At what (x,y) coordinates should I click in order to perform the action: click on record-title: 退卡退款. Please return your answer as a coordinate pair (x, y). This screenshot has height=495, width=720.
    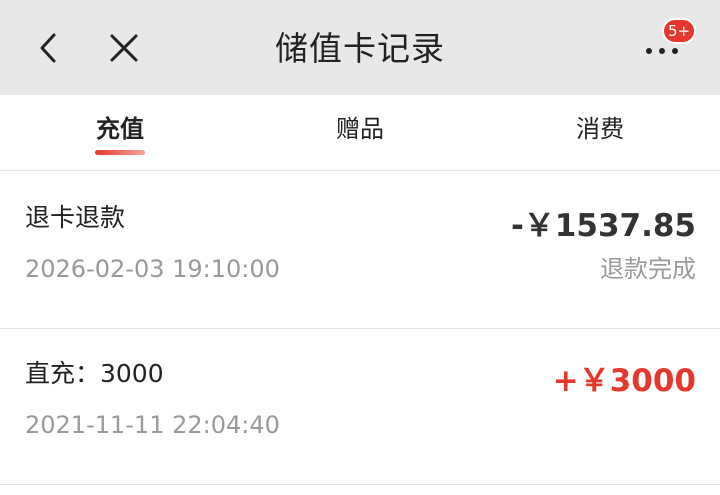
    Looking at the image, I should click on (75, 217).